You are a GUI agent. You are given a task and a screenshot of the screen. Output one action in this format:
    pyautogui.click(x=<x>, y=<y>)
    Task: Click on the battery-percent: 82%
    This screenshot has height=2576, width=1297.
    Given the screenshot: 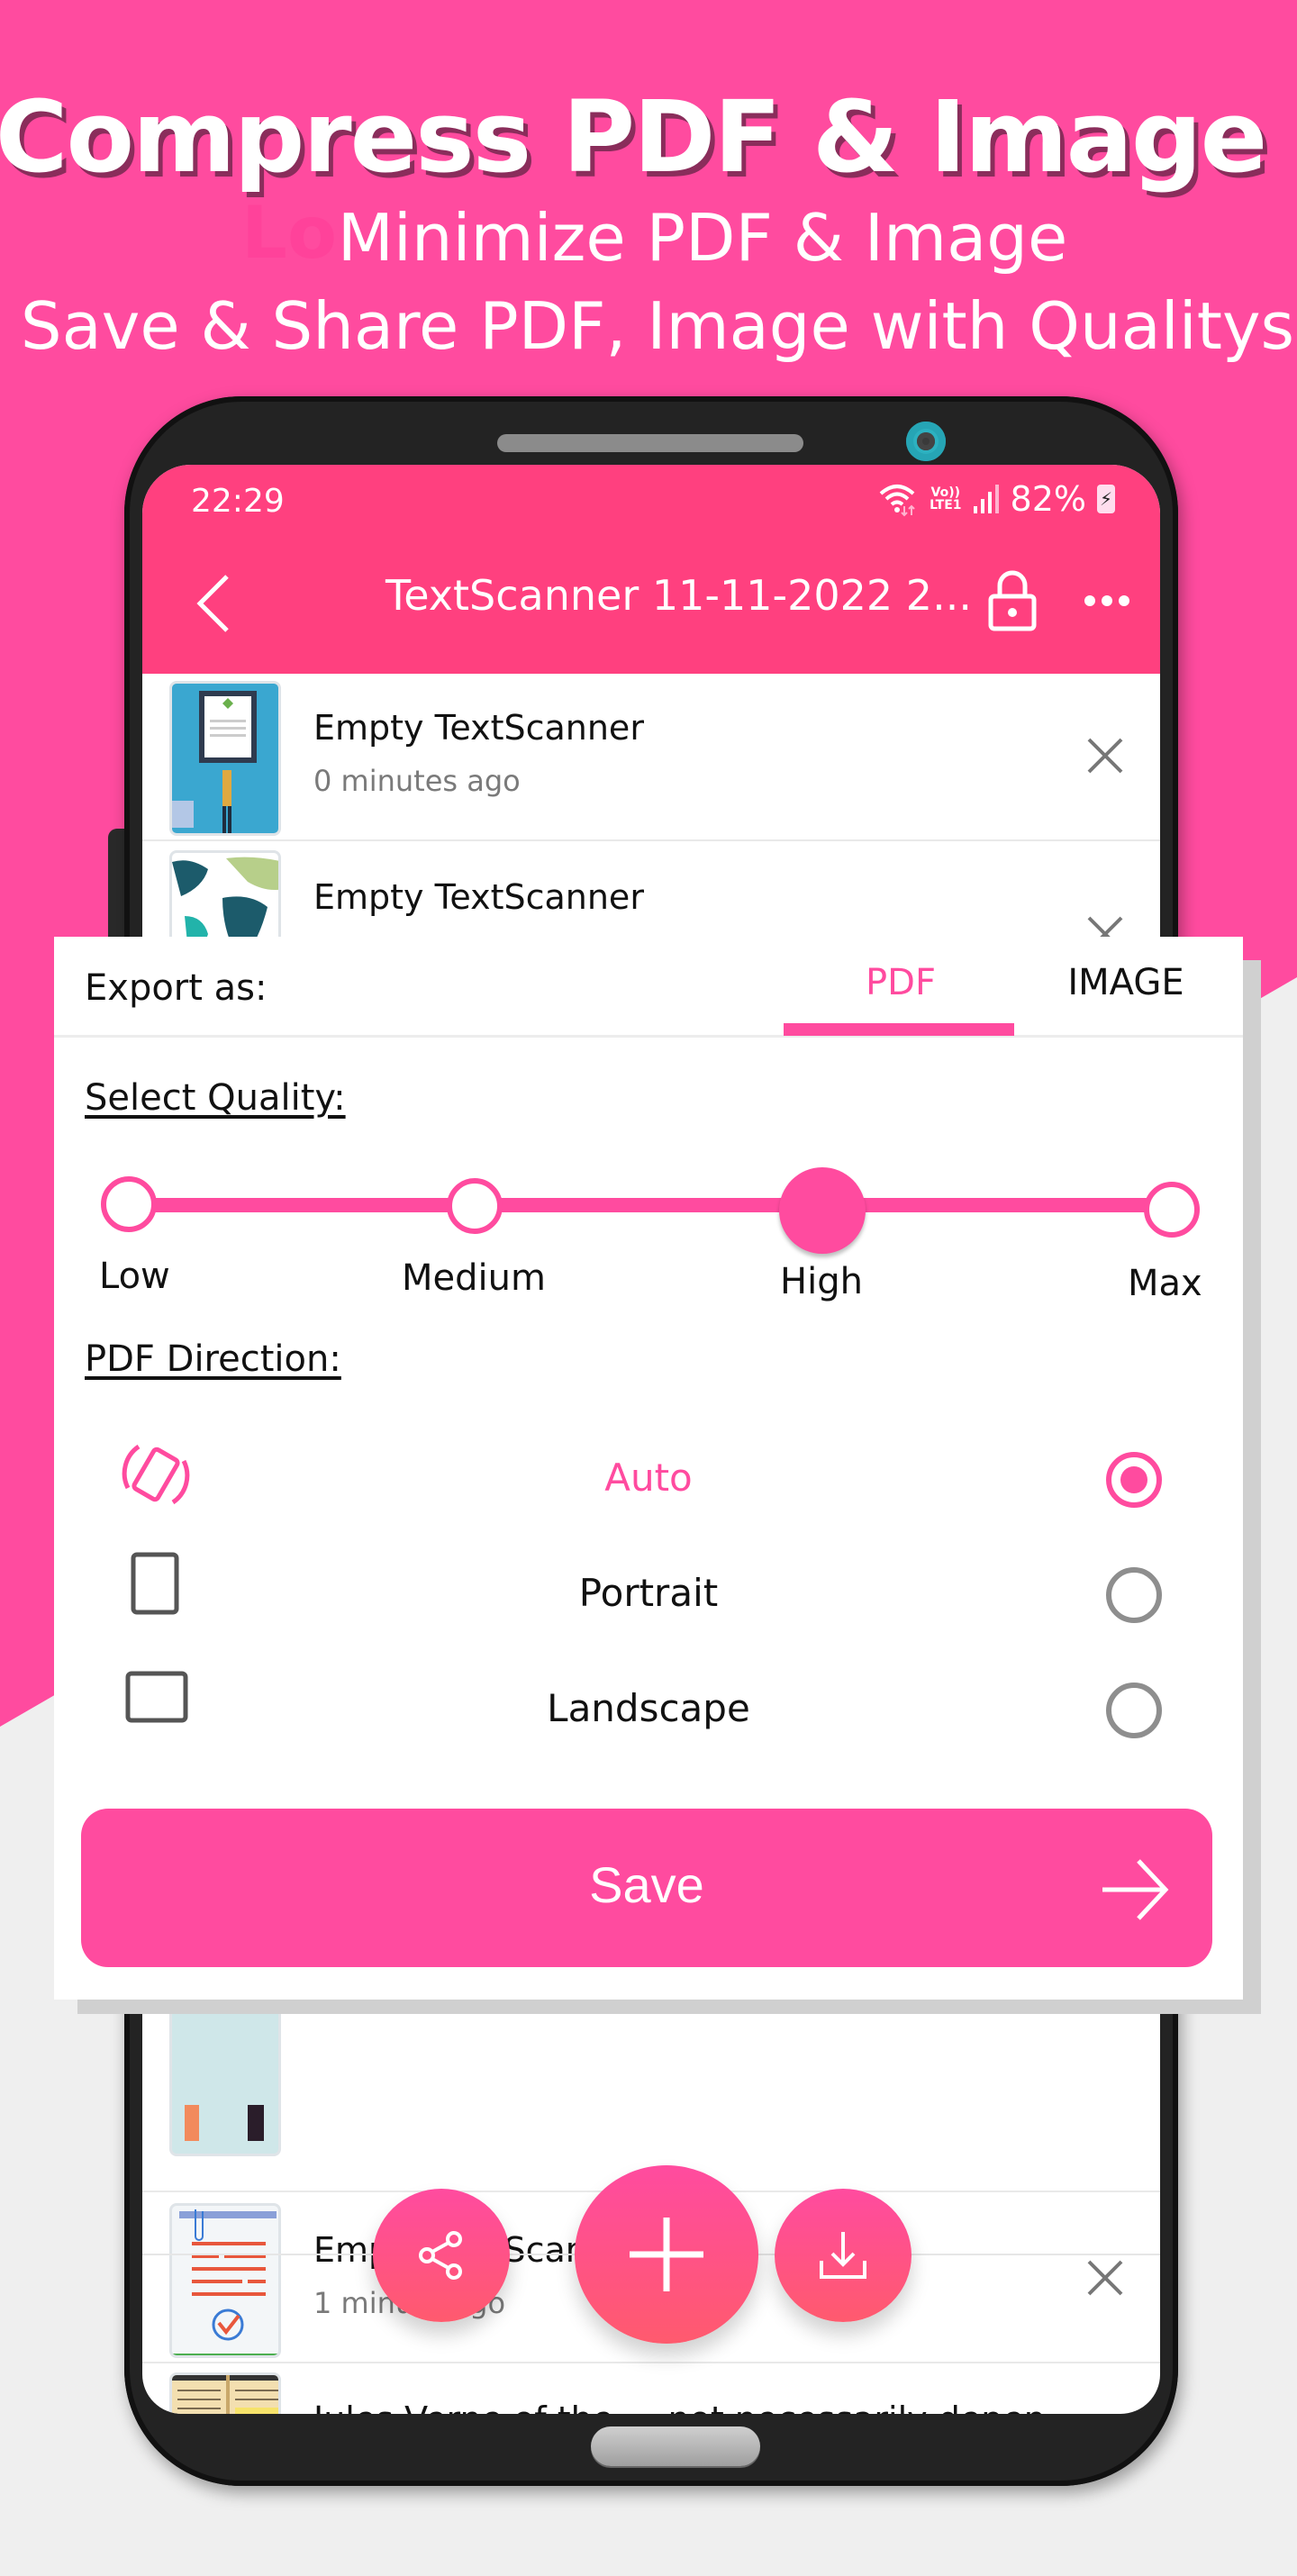 What is the action you would take?
    pyautogui.click(x=1048, y=499)
    